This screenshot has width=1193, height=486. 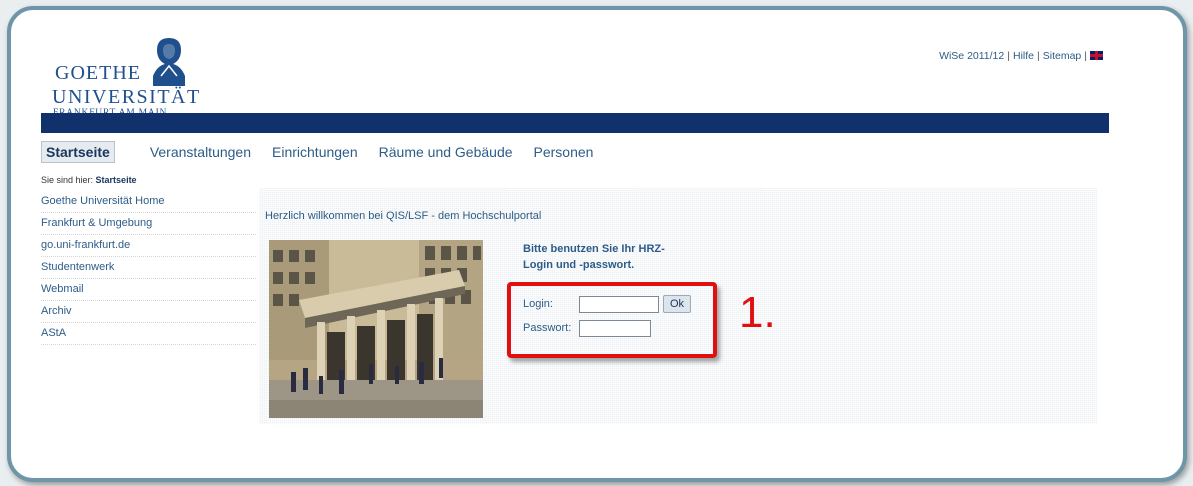 What do you see at coordinates (575, 123) in the screenshot?
I see `header-bar` at bounding box center [575, 123].